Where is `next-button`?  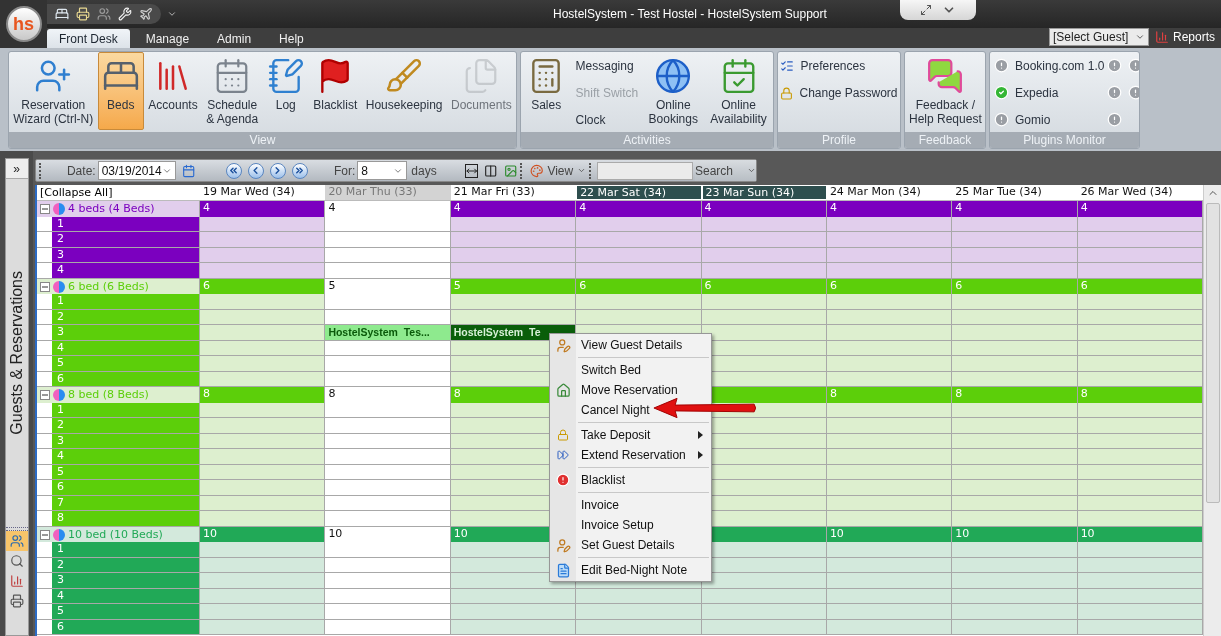 next-button is located at coordinates (277, 170).